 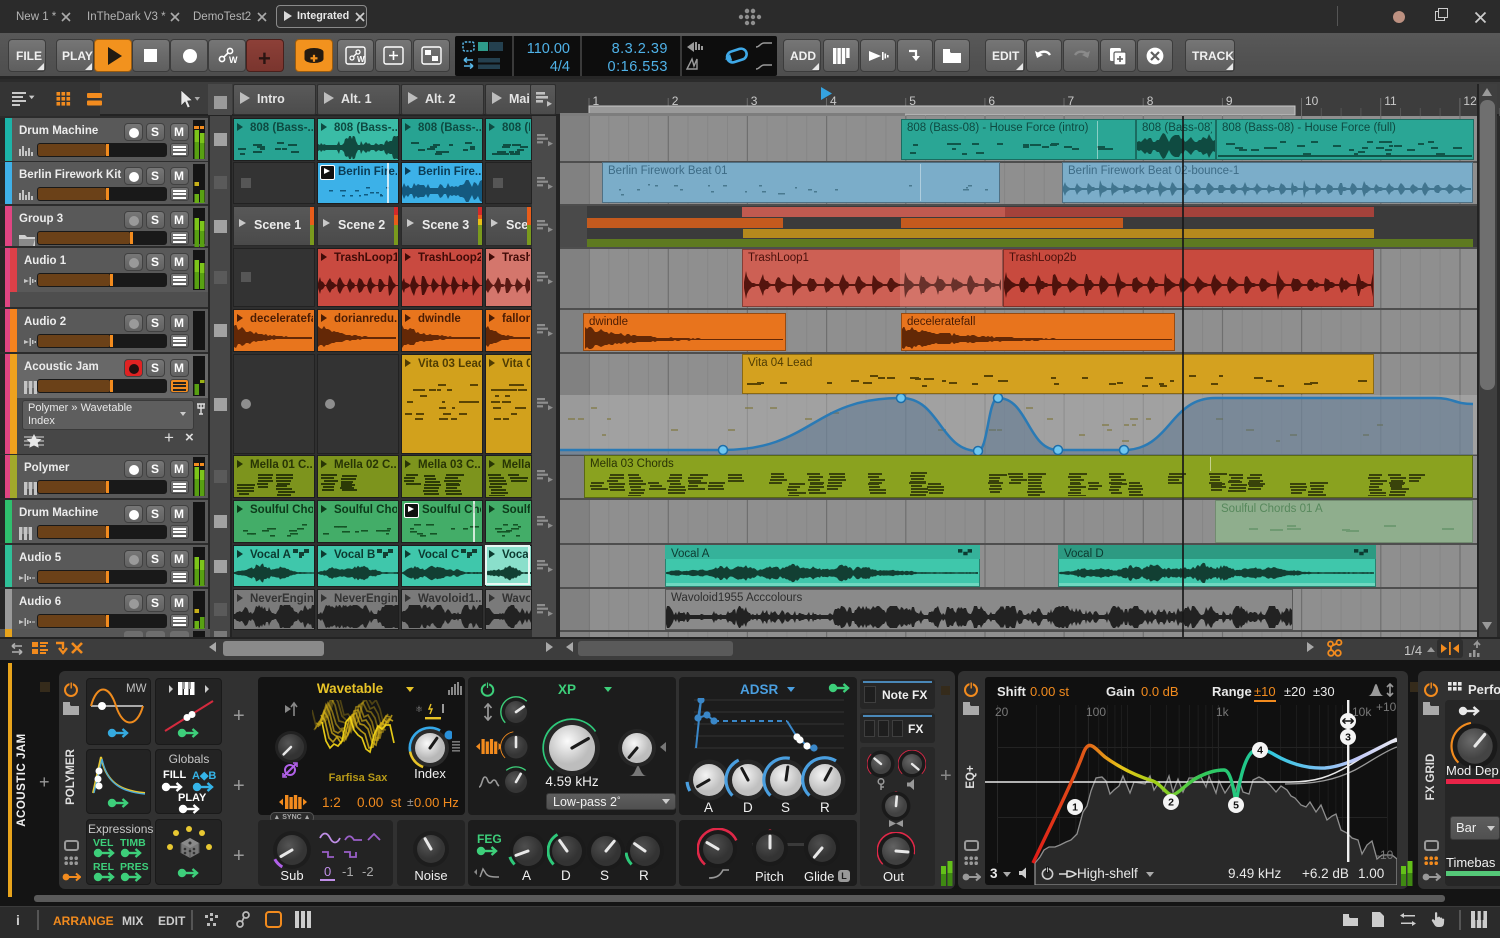 What do you see at coordinates (1171, 803) in the screenshot?
I see `svg-text: 2` at bounding box center [1171, 803].